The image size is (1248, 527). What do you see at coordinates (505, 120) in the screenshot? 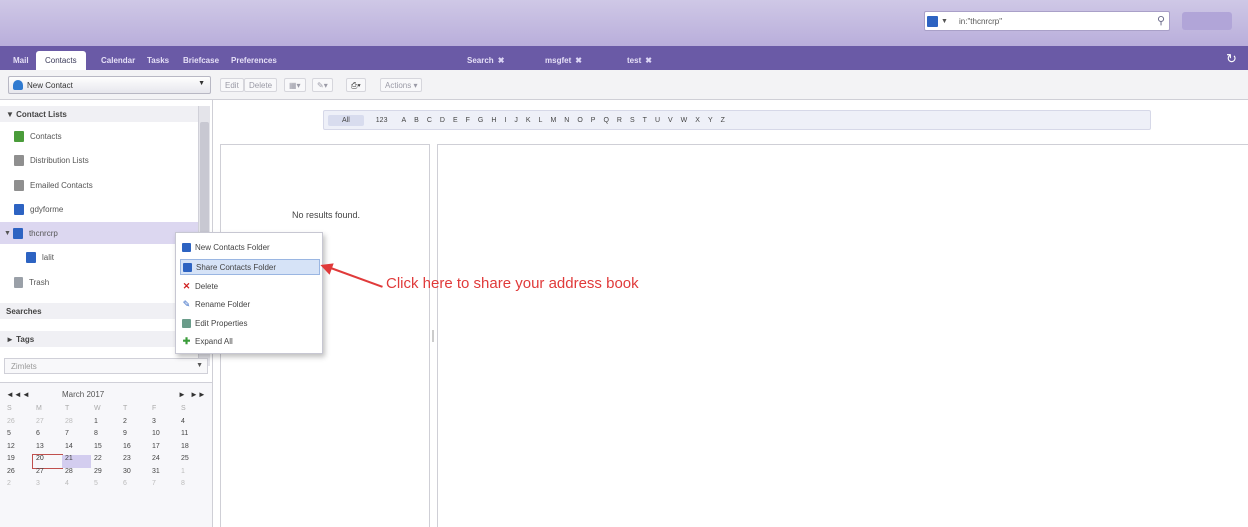
I see `alpha-i: I` at bounding box center [505, 120].